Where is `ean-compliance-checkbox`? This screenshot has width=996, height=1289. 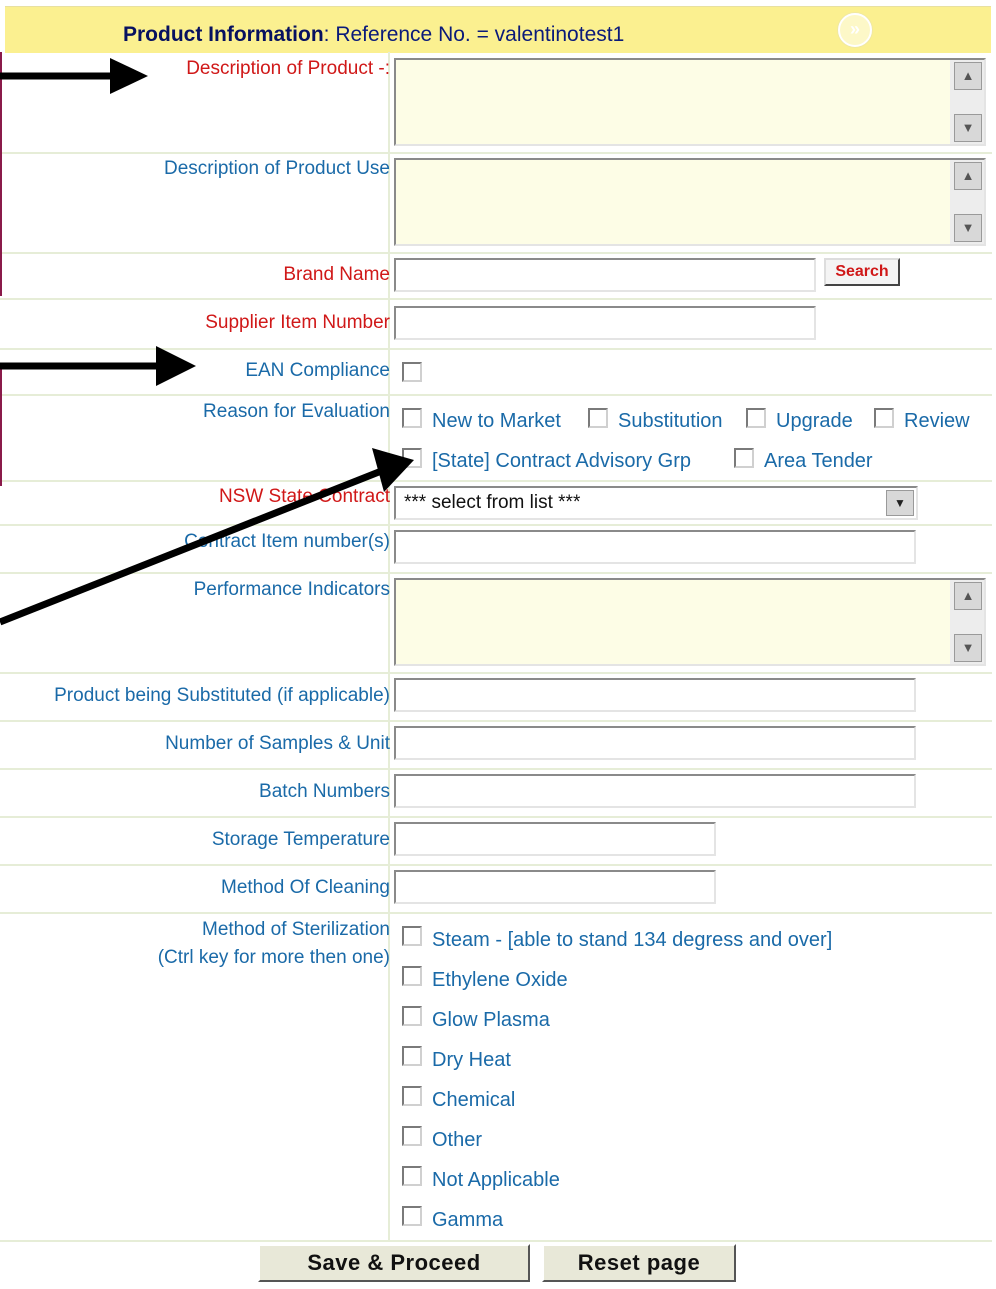
ean-compliance-checkbox is located at coordinates (412, 372).